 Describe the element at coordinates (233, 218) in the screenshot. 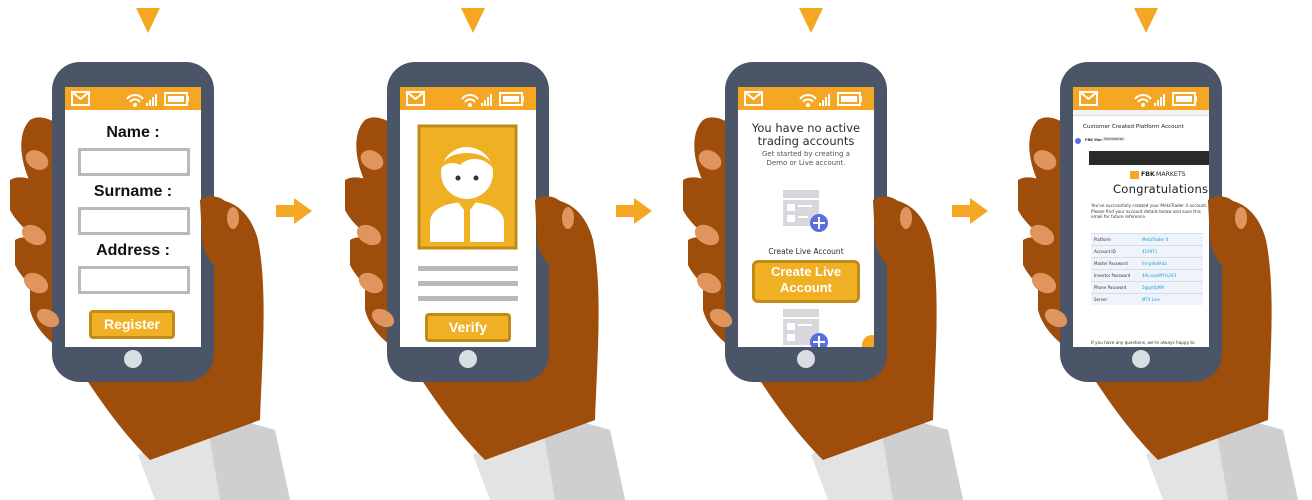

I see `thumbnail-icon` at that location.